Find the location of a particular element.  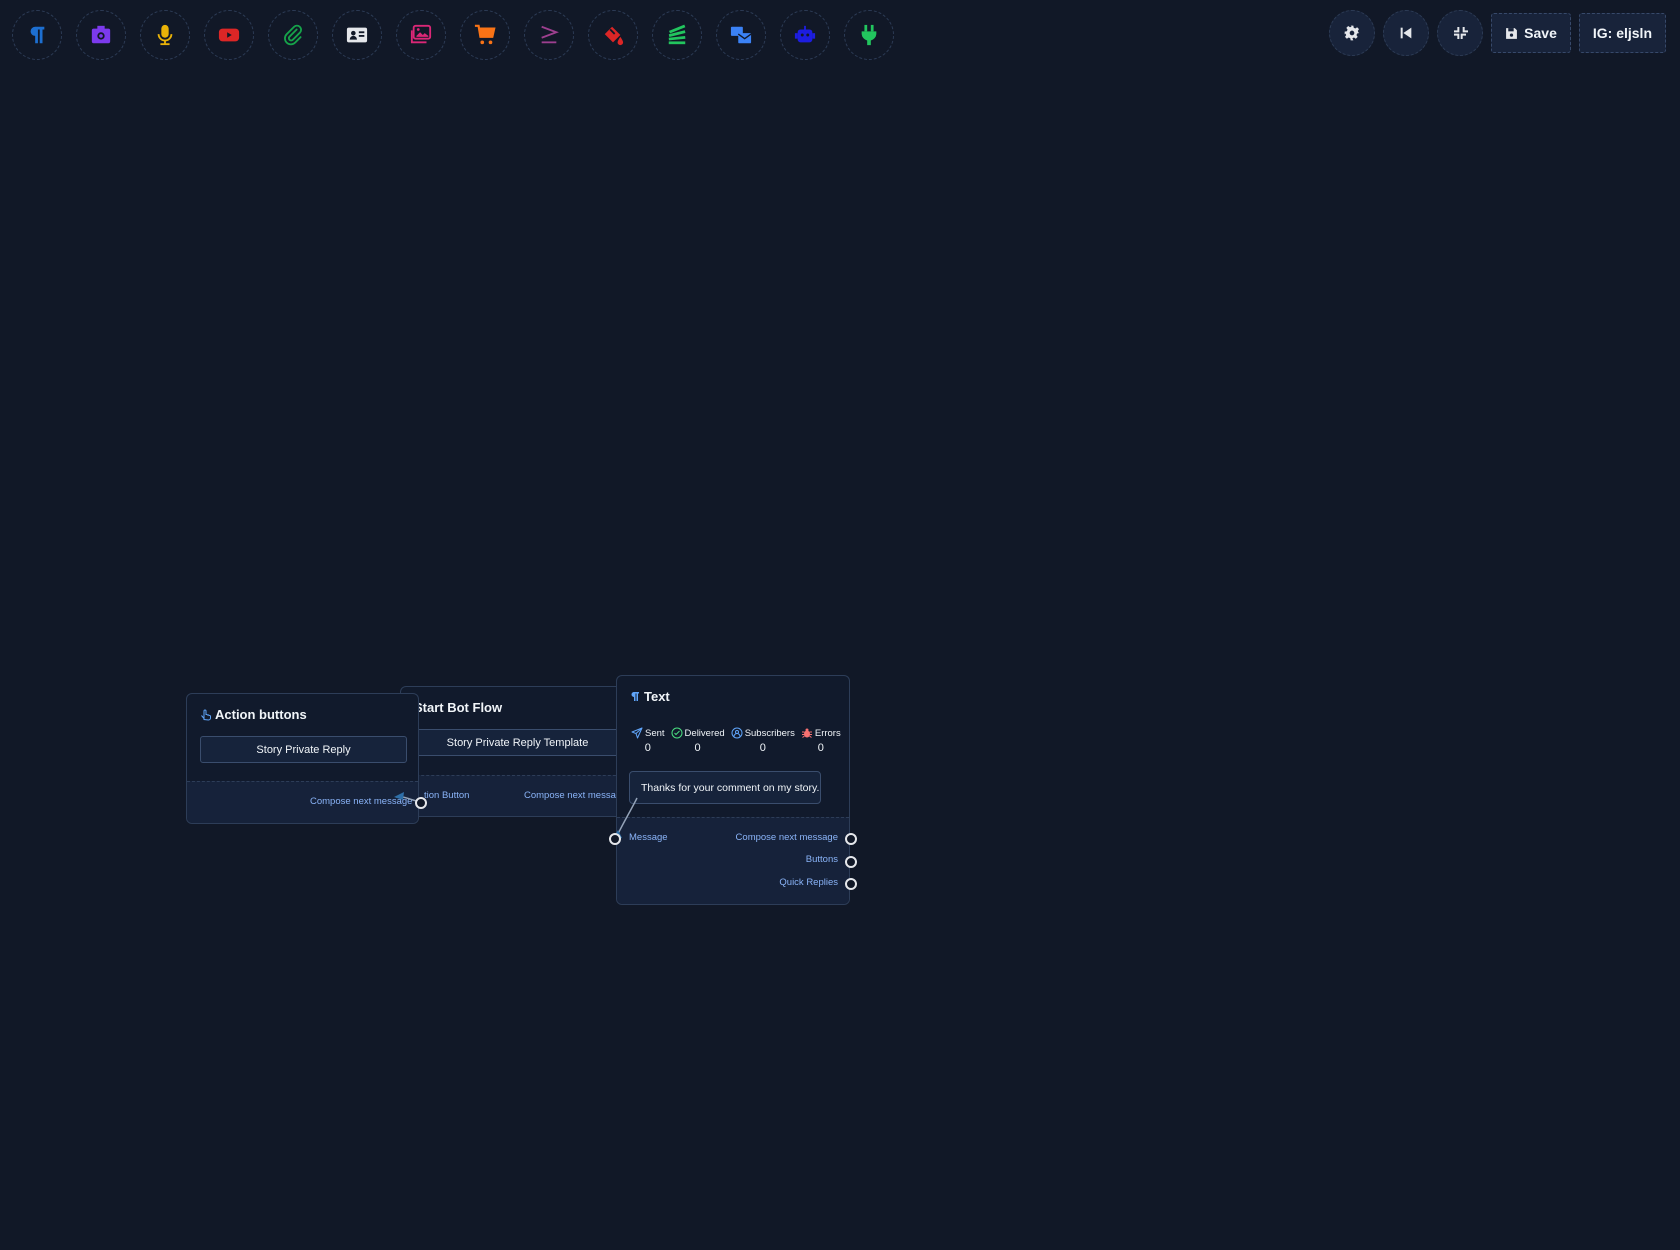

node-title-text: Action buttons is located at coordinates (261, 714).